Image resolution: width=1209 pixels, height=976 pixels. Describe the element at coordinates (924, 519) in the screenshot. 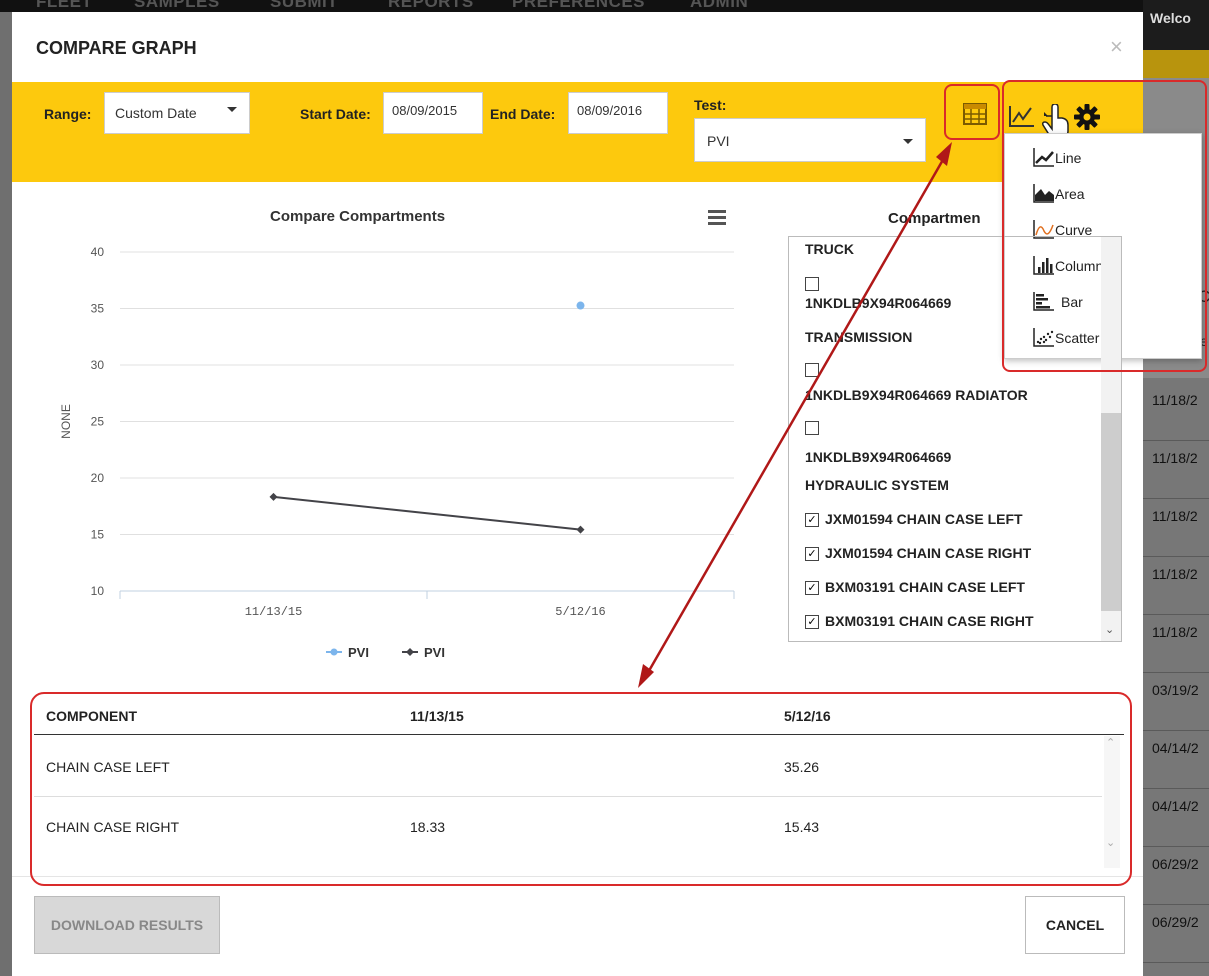

I see `compartment-label: JXM01594 CHAIN CASE LEFT` at that location.